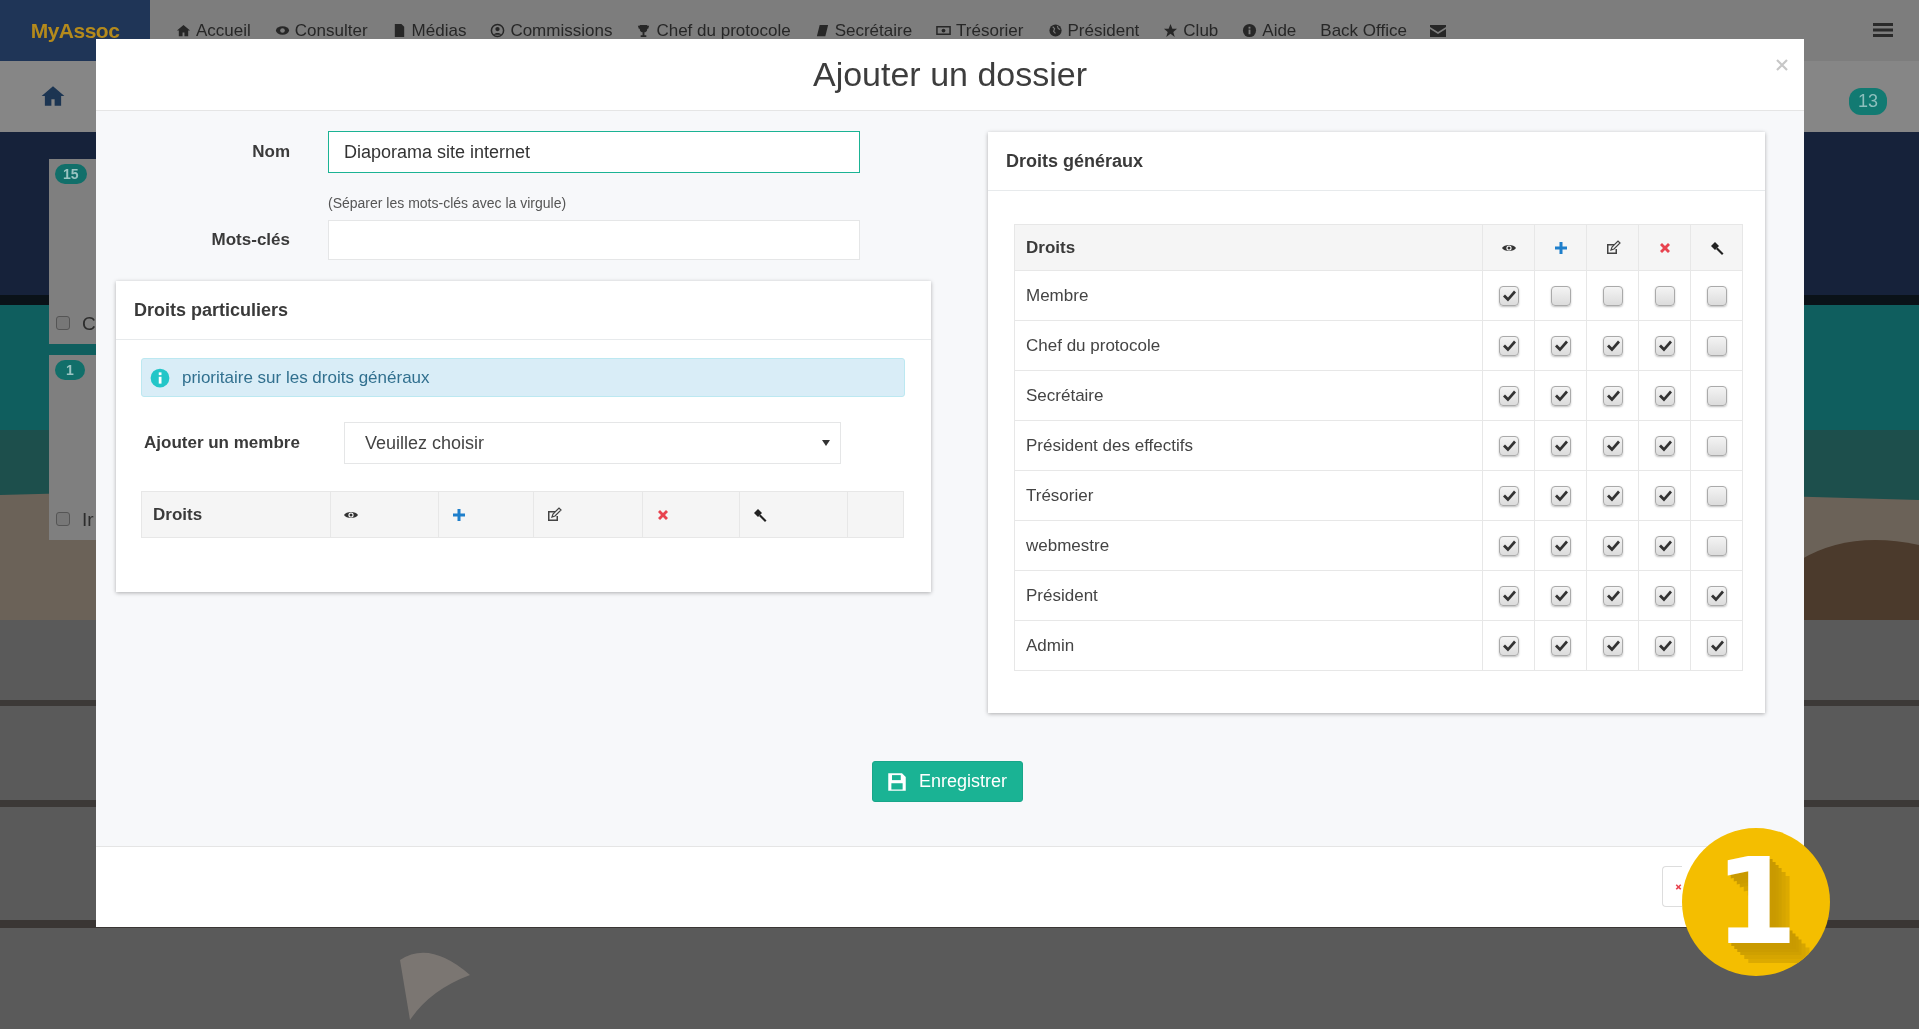 This screenshot has width=1919, height=1029. Describe the element at coordinates (211, 310) in the screenshot. I see `panel-title: Droits particuliers` at that location.